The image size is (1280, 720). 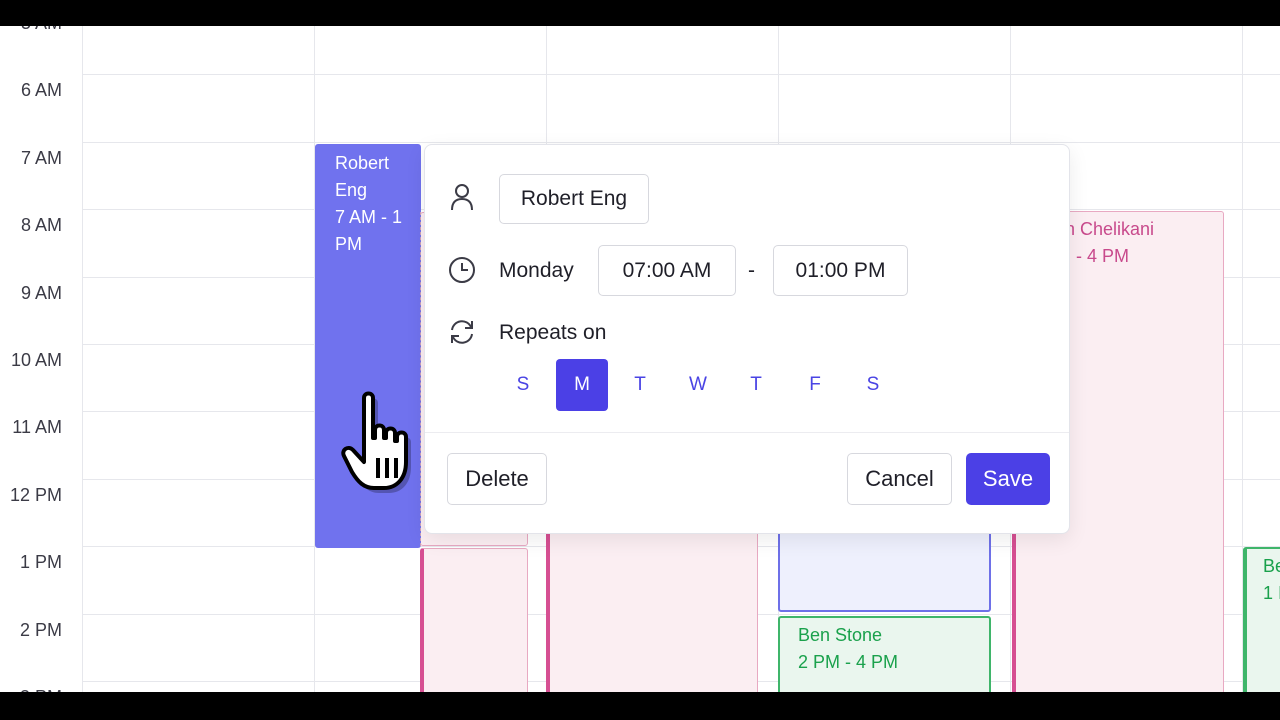 I want to click on start-time-field: 07:00 AM, so click(x=667, y=270).